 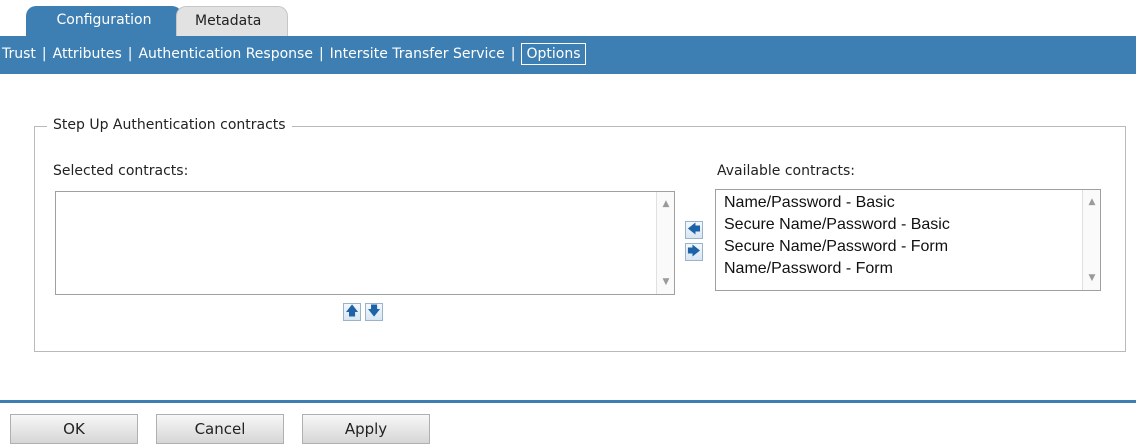 What do you see at coordinates (568, 18) in the screenshot?
I see `tab-bar: Configuration Metadata` at bounding box center [568, 18].